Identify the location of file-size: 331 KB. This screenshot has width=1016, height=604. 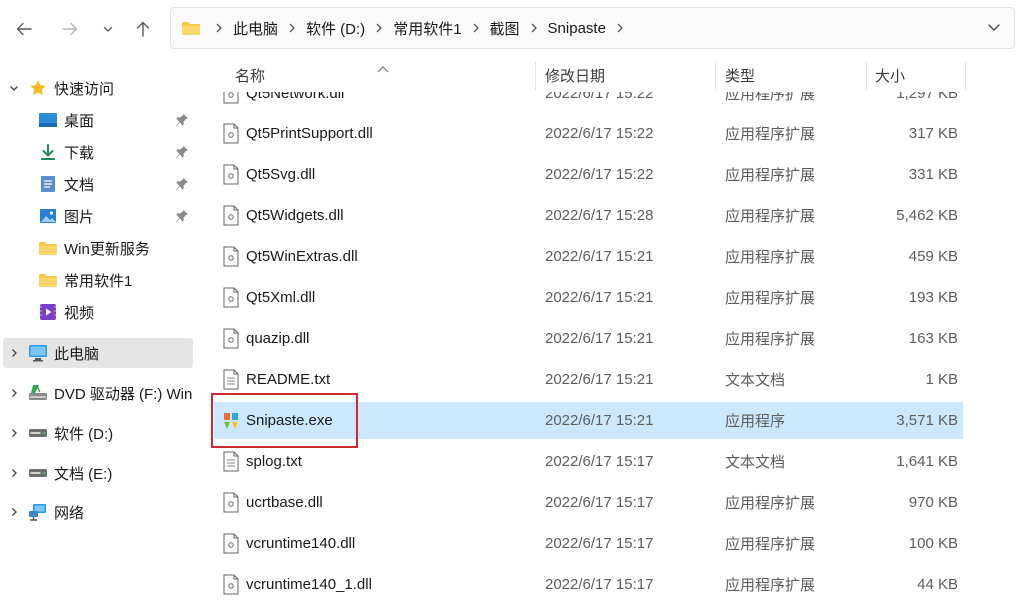
(933, 174).